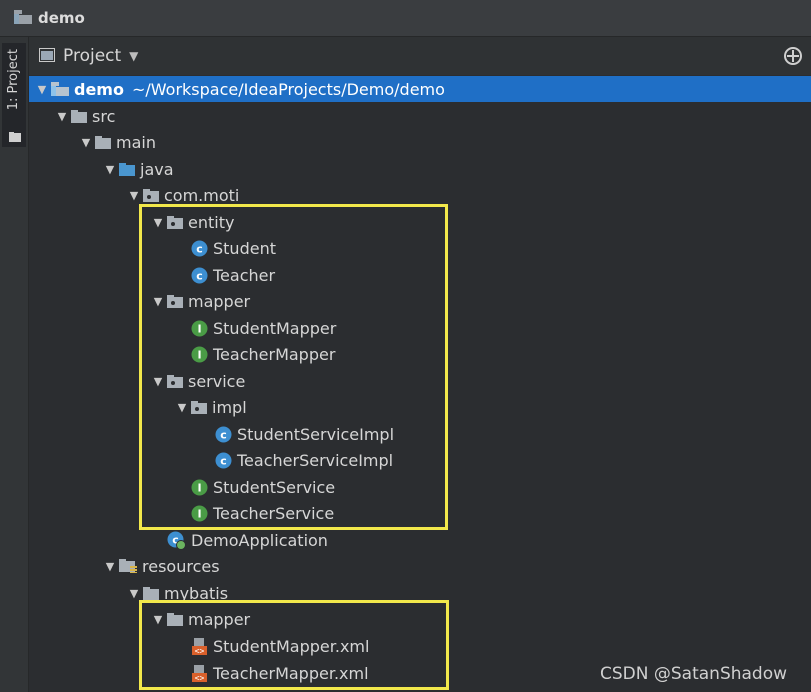  Describe the element at coordinates (420, 540) in the screenshot. I see `tree-row-demo-application: c DemoApplication` at that location.